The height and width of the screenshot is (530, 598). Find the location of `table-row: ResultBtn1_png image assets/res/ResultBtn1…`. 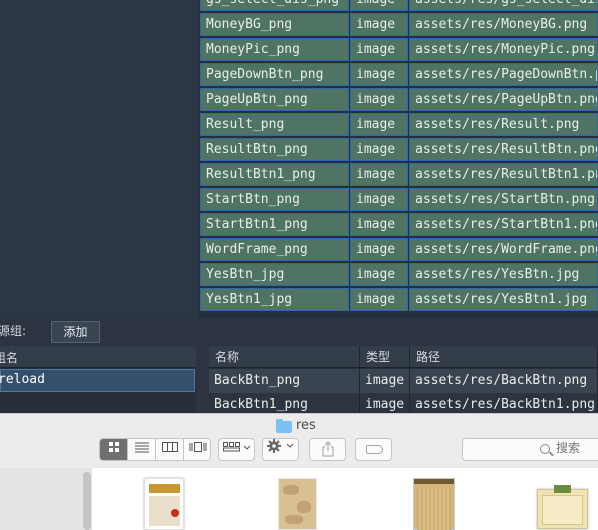

table-row: ResultBtn1_png image assets/res/ResultBtn1… is located at coordinates (398, 174).